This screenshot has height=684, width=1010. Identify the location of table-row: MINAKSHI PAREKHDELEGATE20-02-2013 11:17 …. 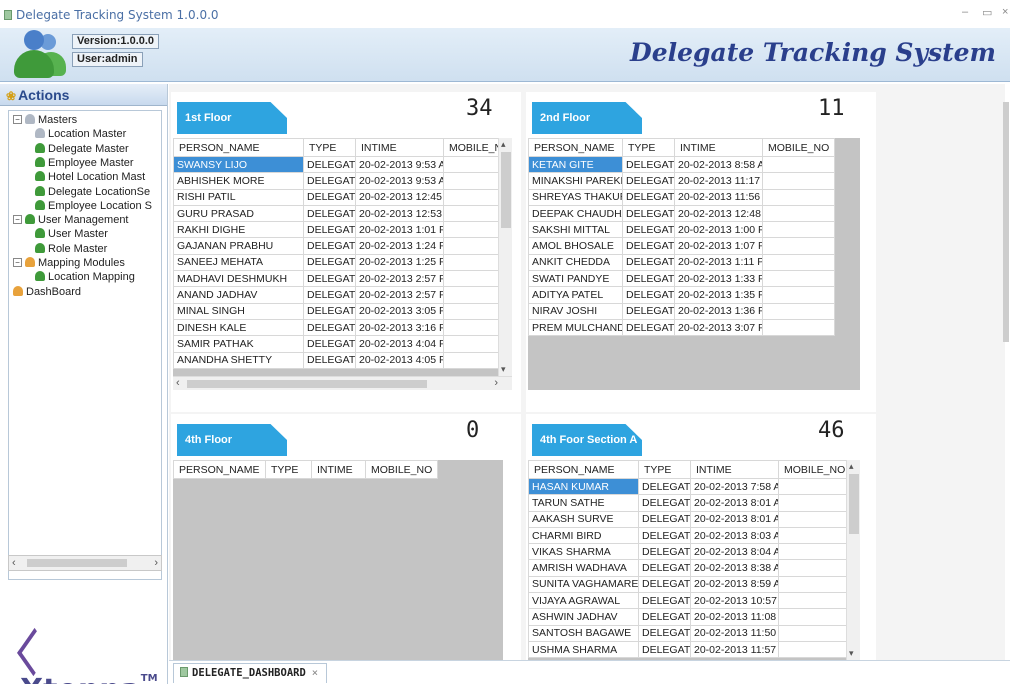
(681, 181).